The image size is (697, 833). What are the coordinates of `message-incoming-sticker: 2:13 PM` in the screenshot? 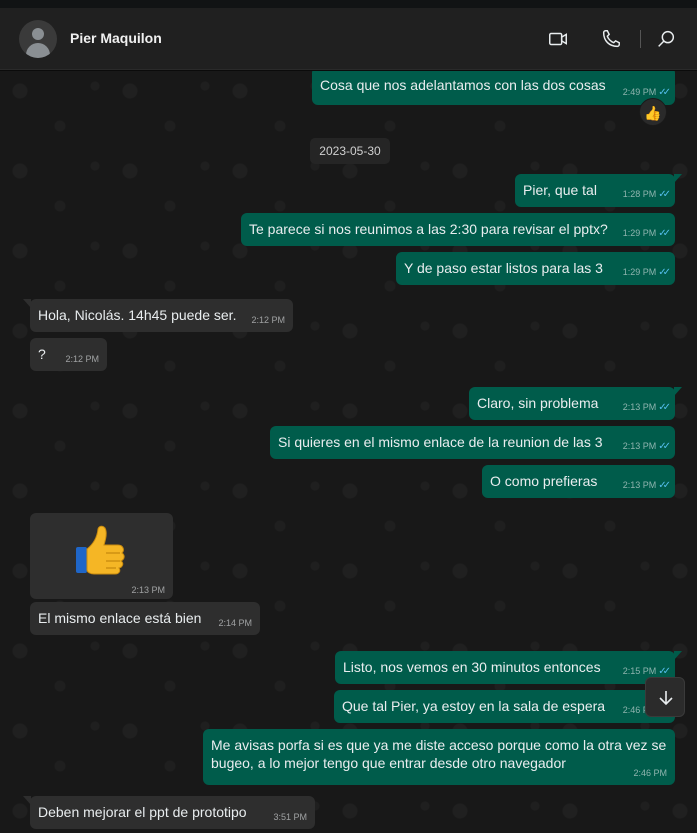 It's located at (101, 556).